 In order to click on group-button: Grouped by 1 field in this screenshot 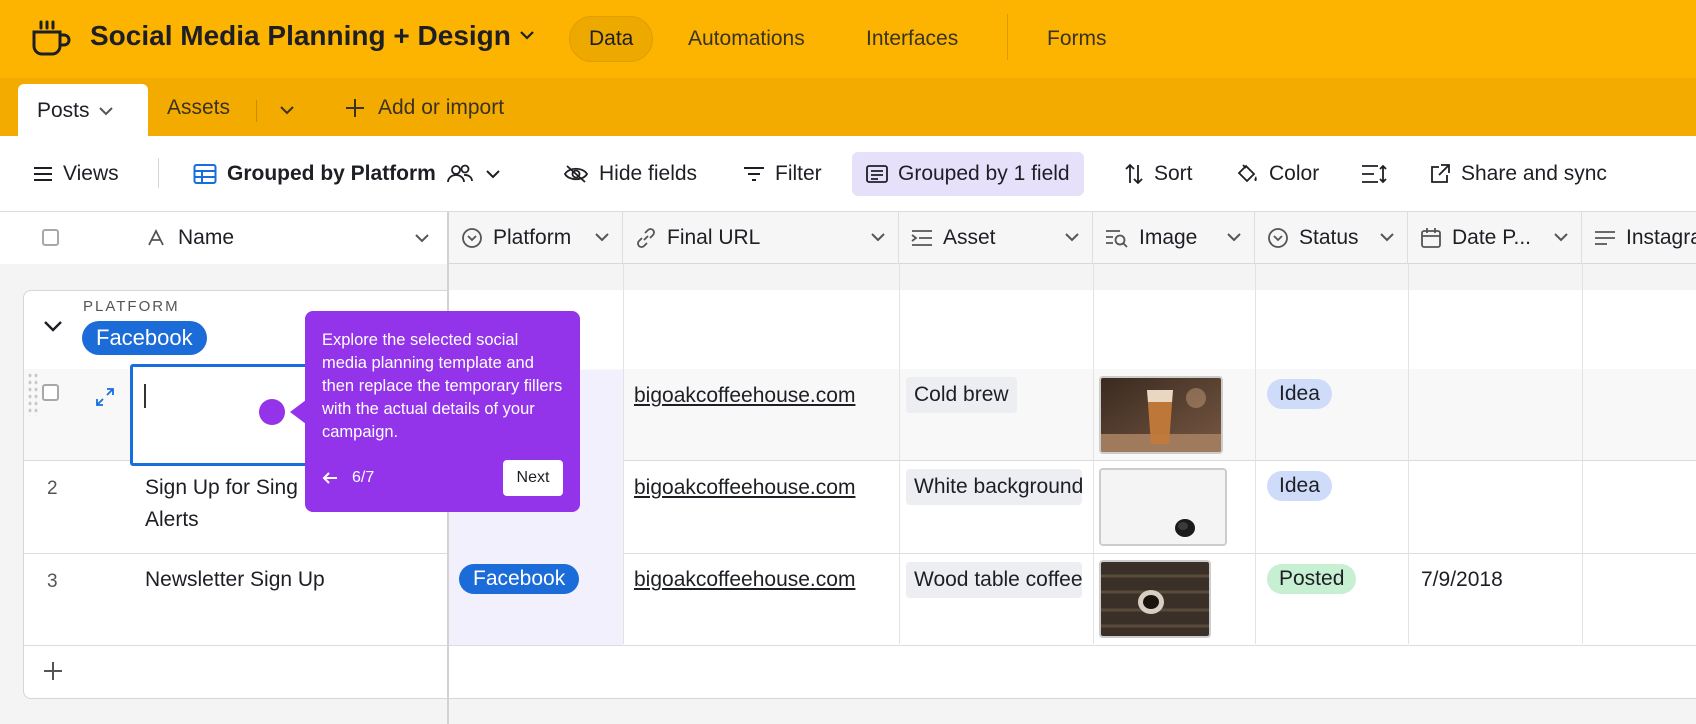, I will do `click(968, 174)`.